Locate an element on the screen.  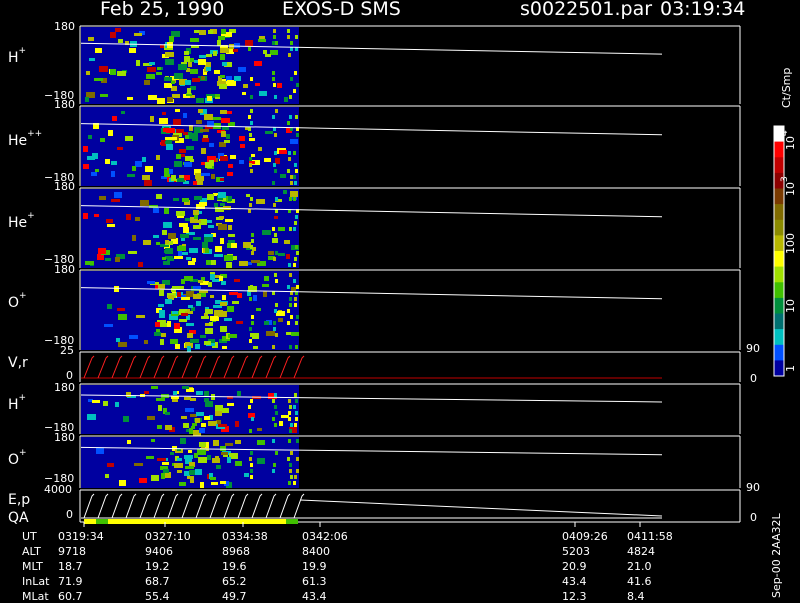
colorbar-tick-10: 10 is located at coordinates (790, 306).